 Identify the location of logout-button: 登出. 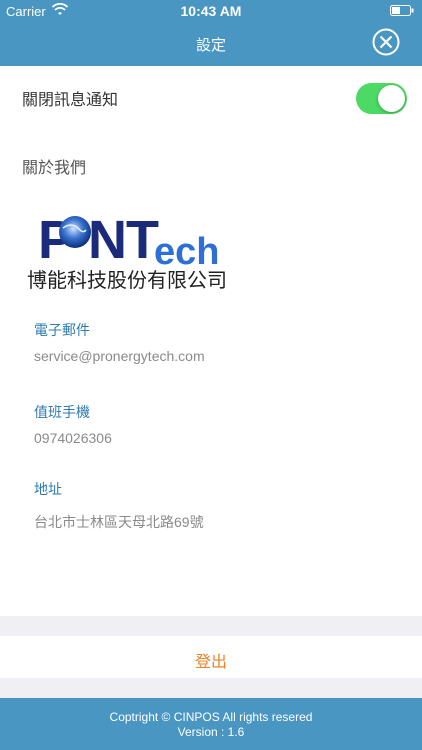
(211, 660).